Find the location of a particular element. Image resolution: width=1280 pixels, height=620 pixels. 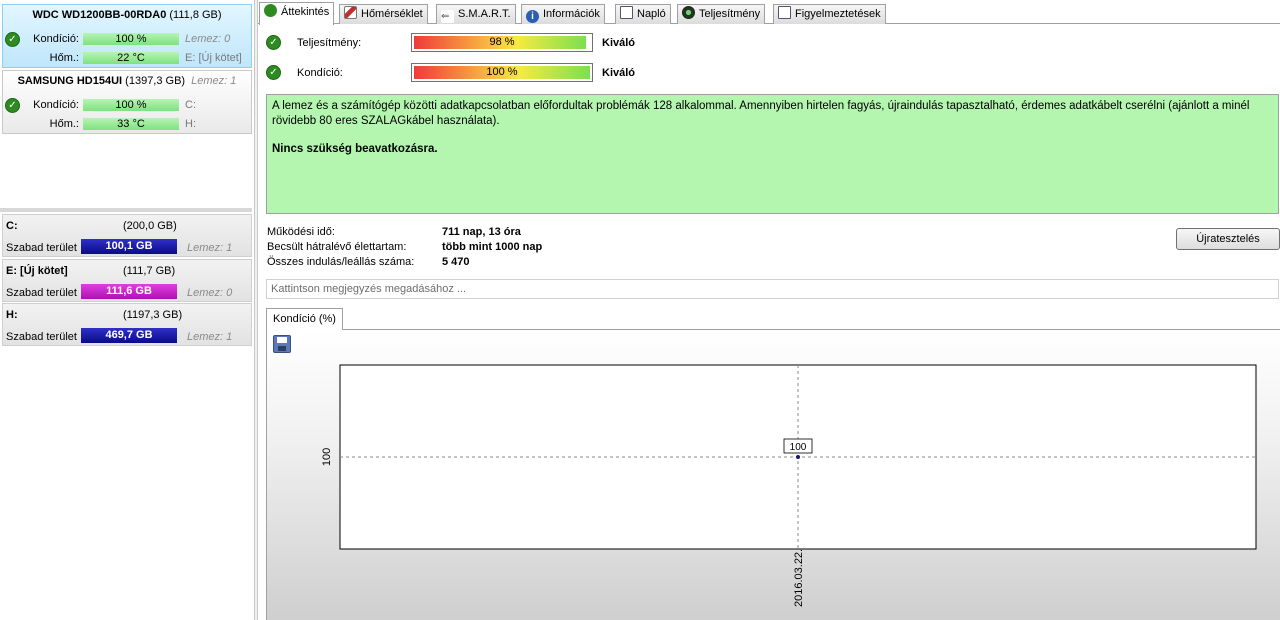

temp-value: 33 °C is located at coordinates (131, 124).